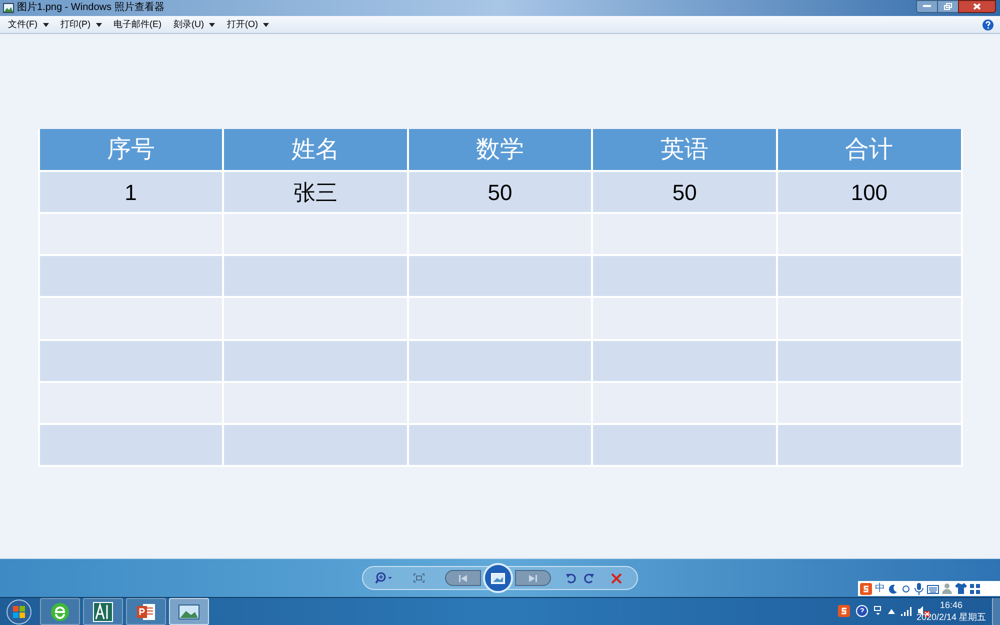 This screenshot has width=1000, height=625. I want to click on menu-item: 电子邮件(E), so click(138, 24).